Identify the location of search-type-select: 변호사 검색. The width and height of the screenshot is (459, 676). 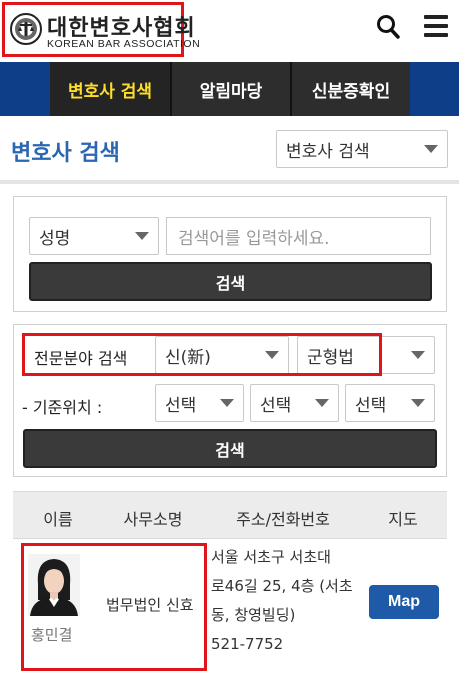
(362, 149).